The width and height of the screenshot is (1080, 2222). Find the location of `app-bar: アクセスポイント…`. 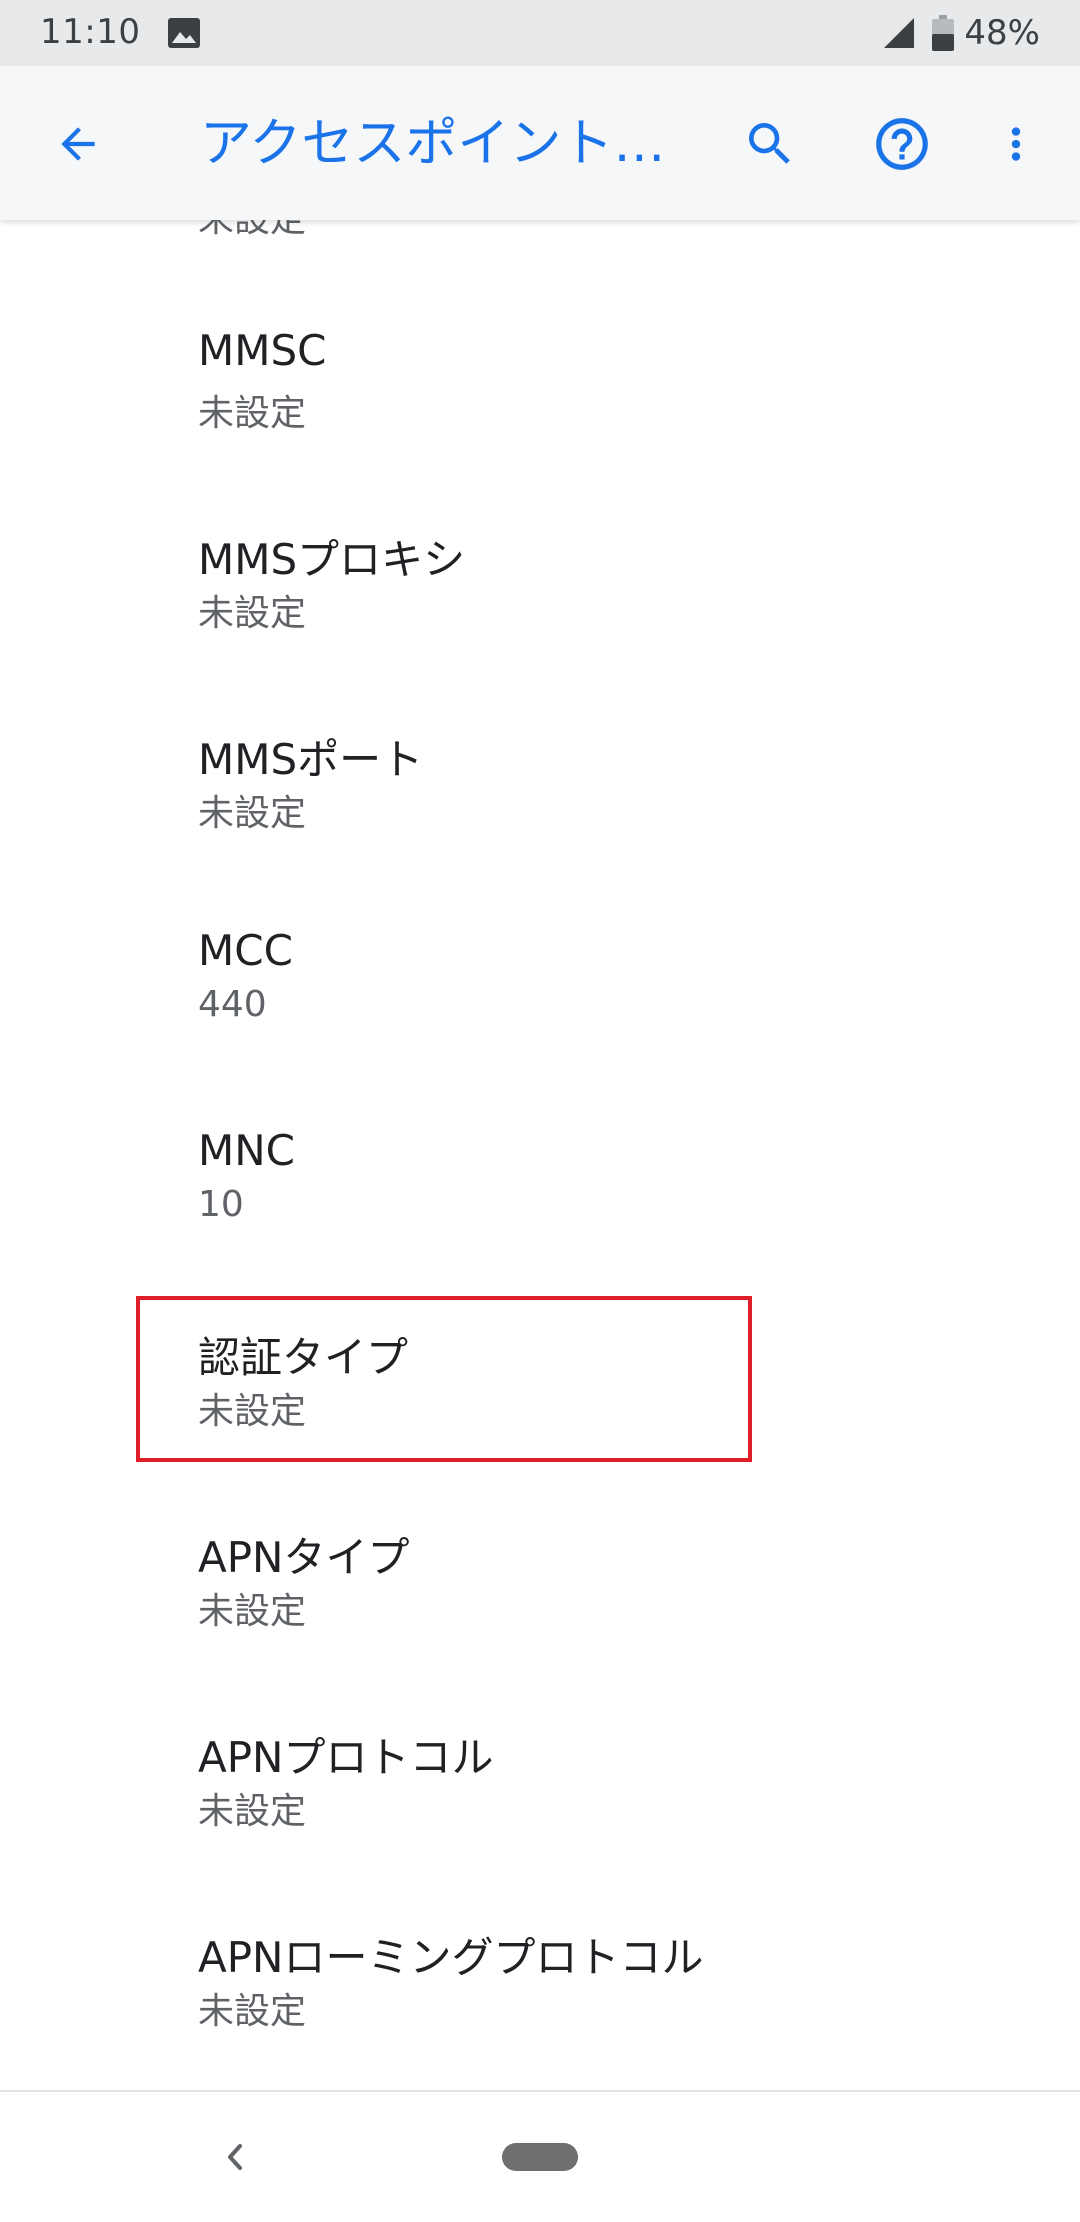

app-bar: アクセスポイント… is located at coordinates (540, 143).